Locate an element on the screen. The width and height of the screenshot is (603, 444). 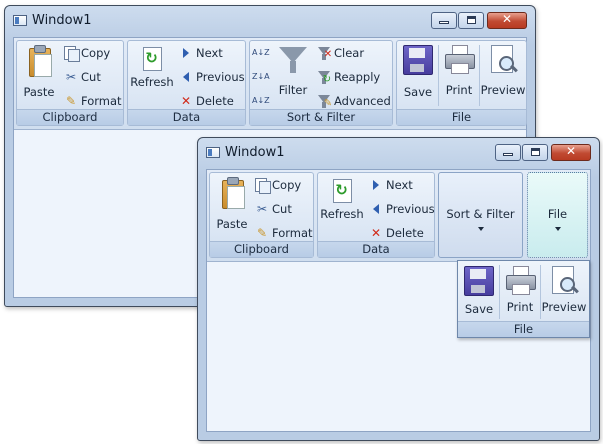
funnel-icon is located at coordinates (293, 60).